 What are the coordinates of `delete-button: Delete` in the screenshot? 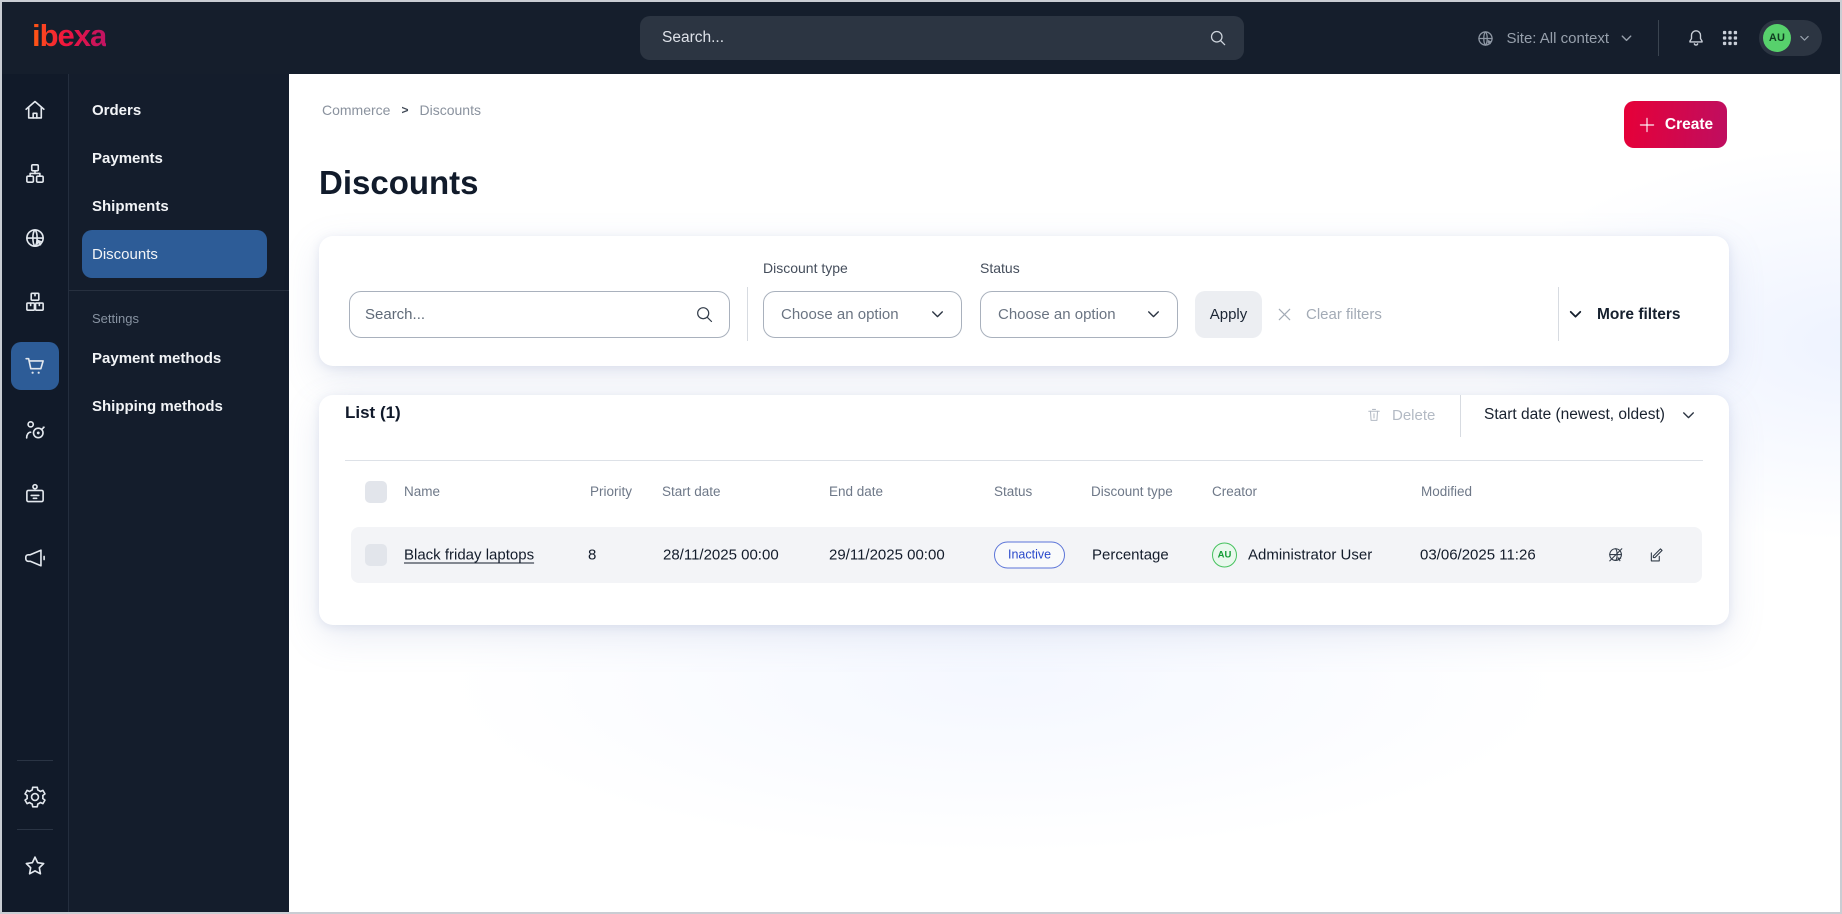 It's located at (1400, 415).